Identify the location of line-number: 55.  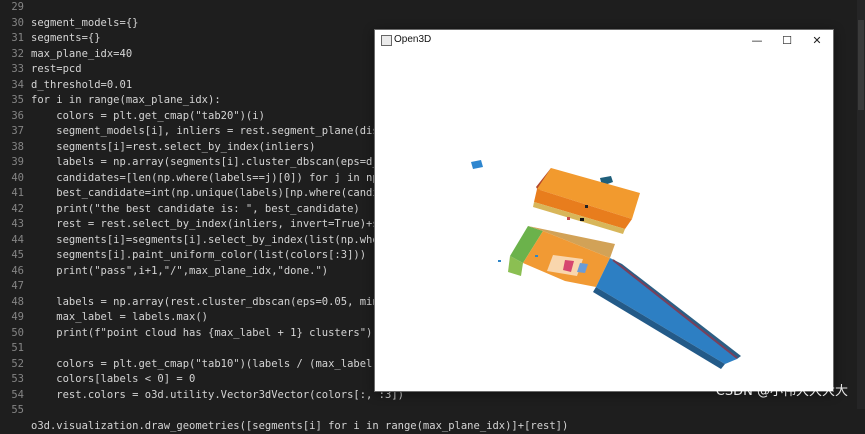
(12, 411).